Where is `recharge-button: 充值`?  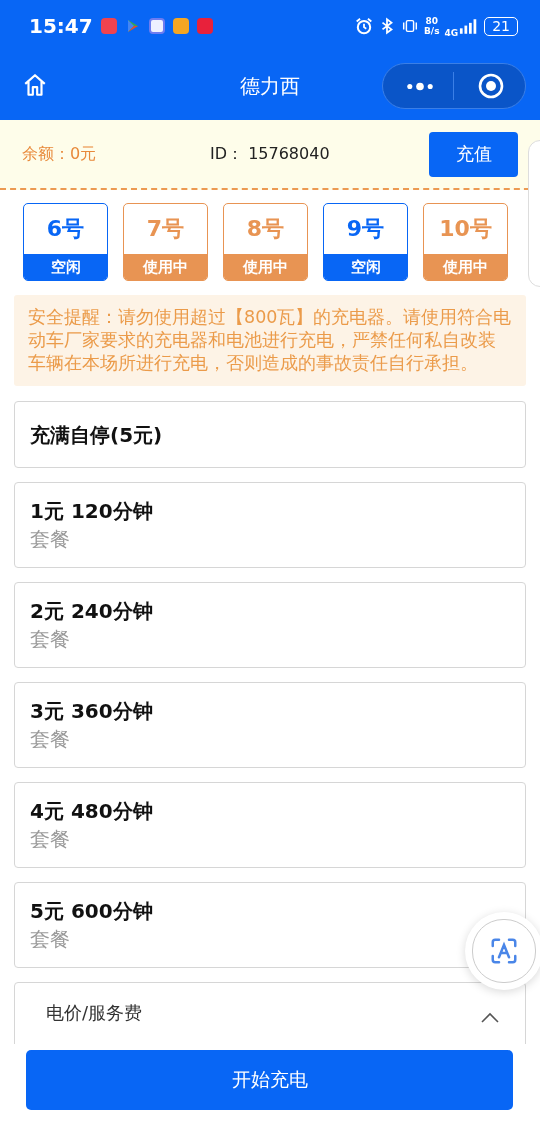 recharge-button: 充值 is located at coordinates (473, 154).